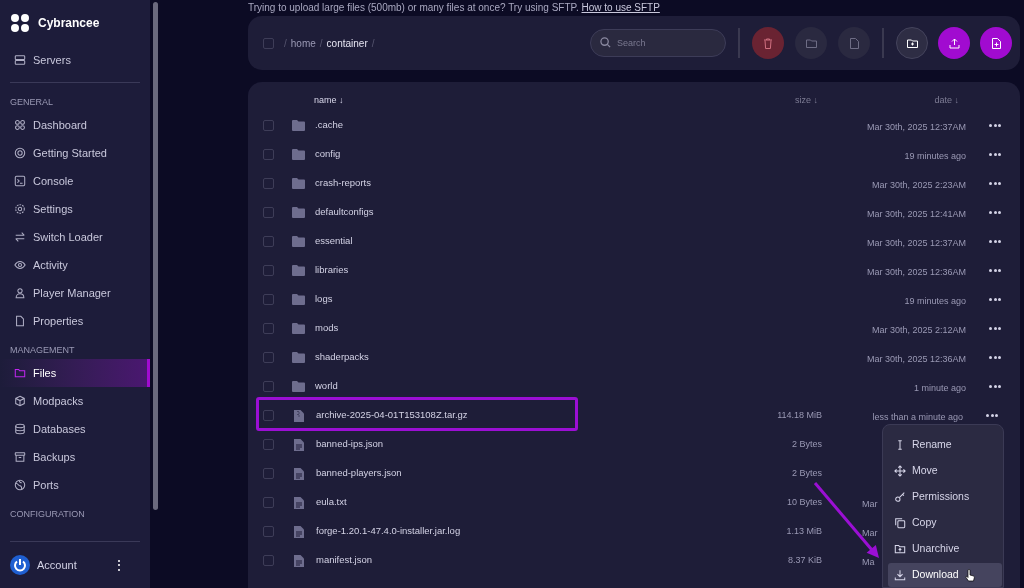  What do you see at coordinates (969, 575) in the screenshot?
I see `hand-cursor-icon` at bounding box center [969, 575].